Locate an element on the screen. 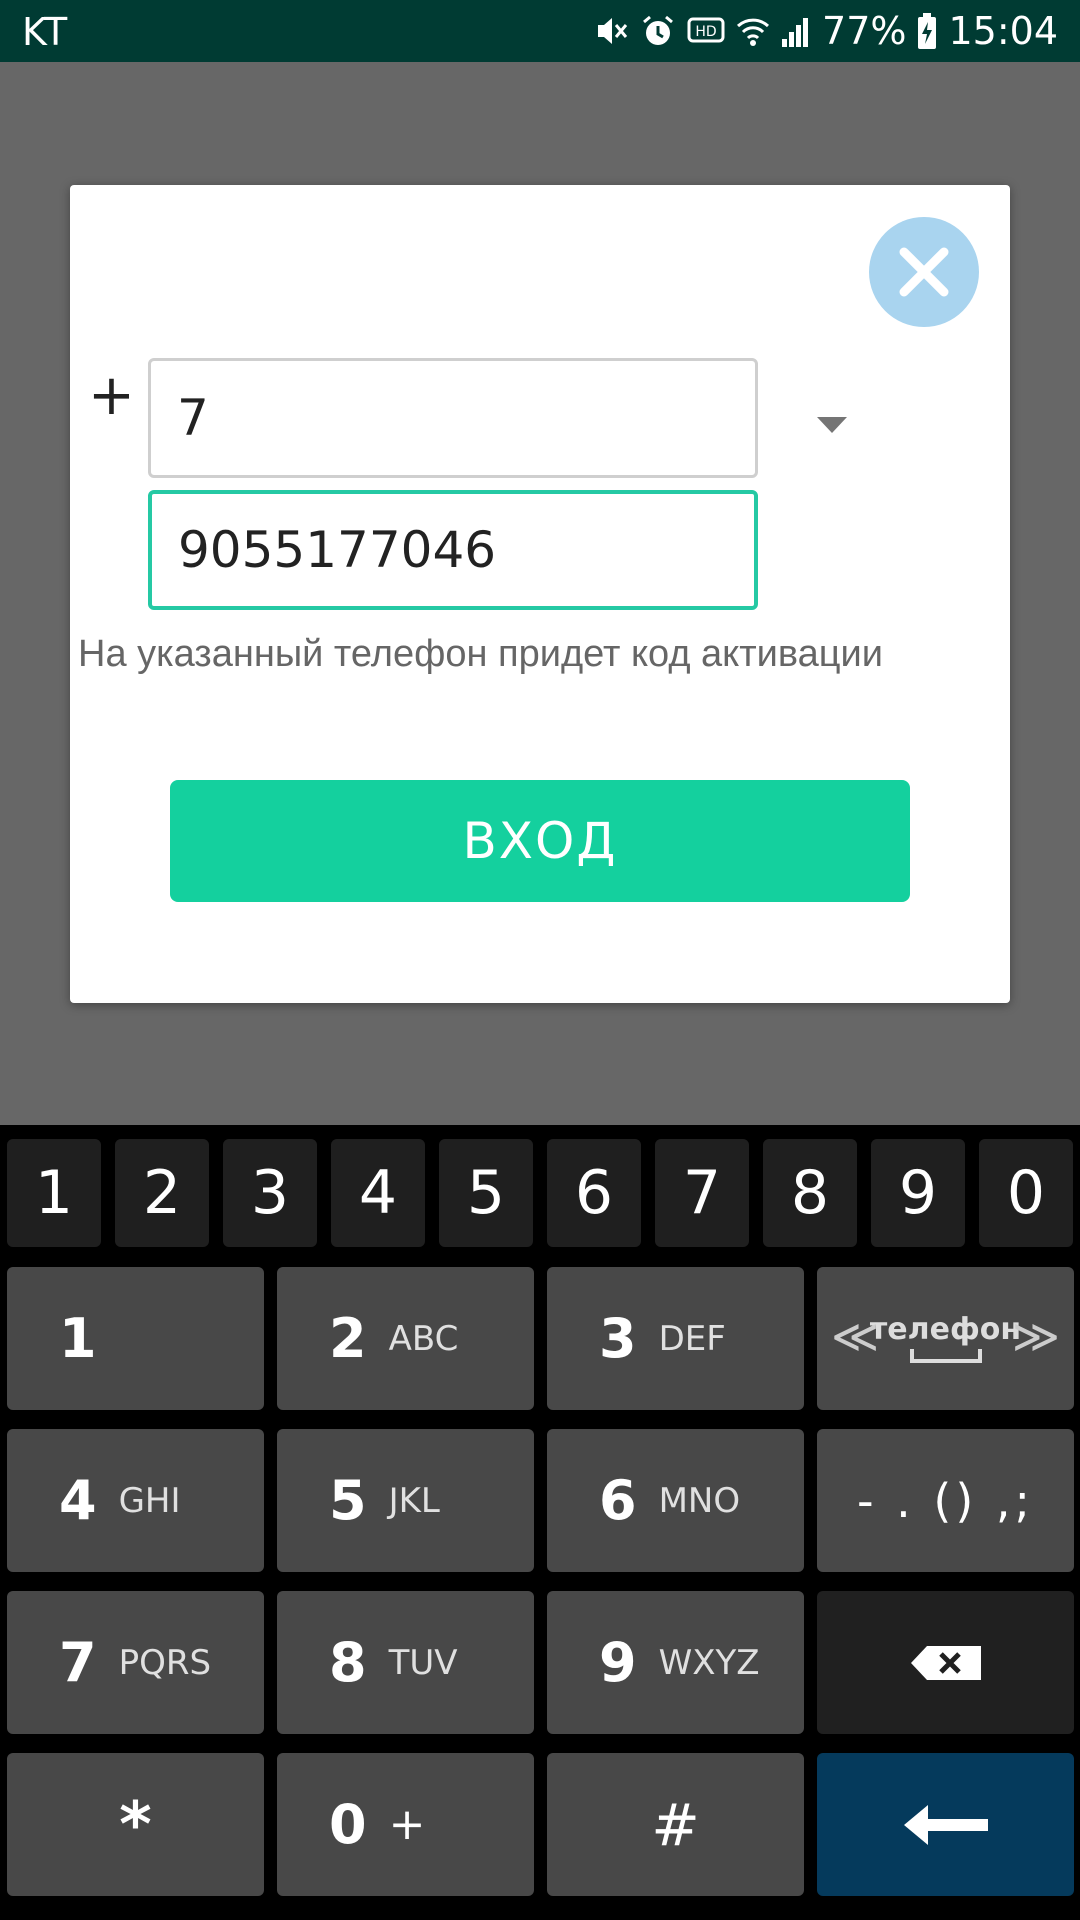  backspace-key is located at coordinates (945, 1662).